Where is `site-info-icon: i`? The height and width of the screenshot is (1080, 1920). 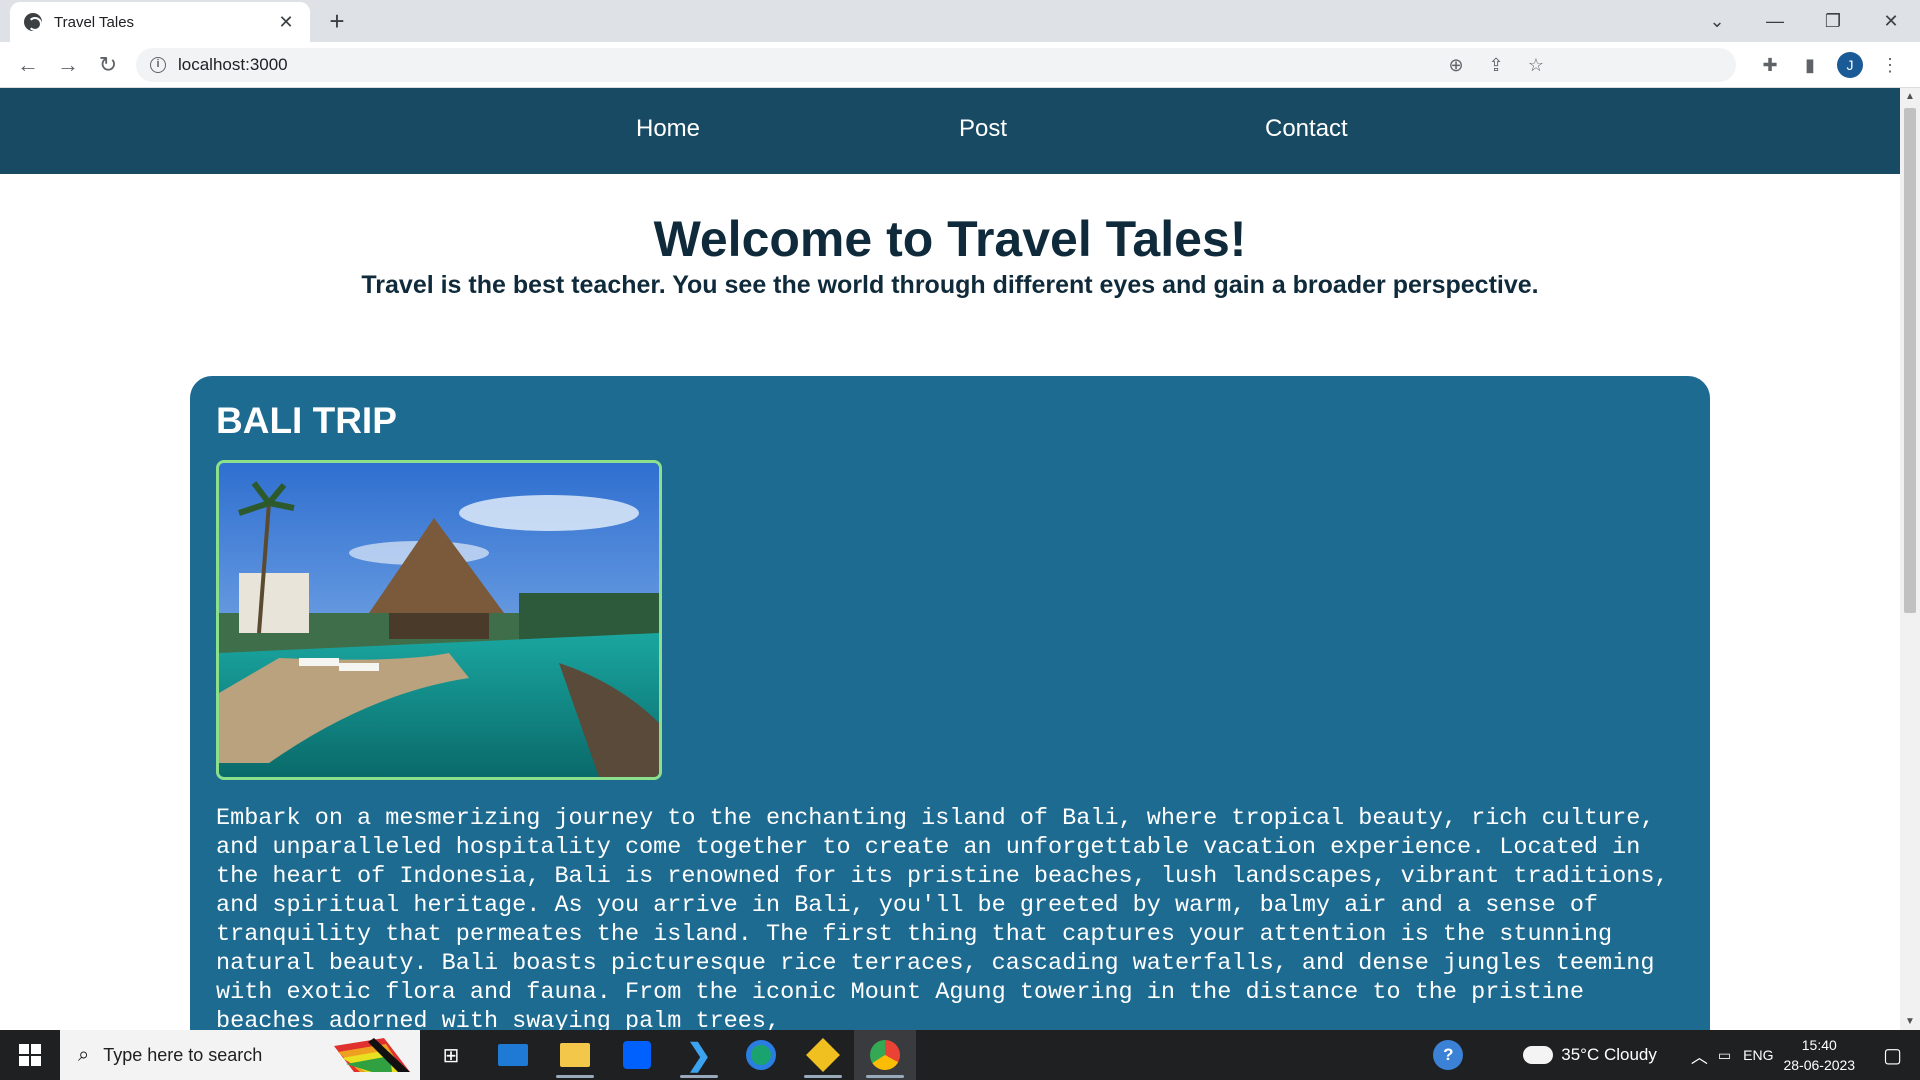
site-info-icon: i is located at coordinates (158, 65).